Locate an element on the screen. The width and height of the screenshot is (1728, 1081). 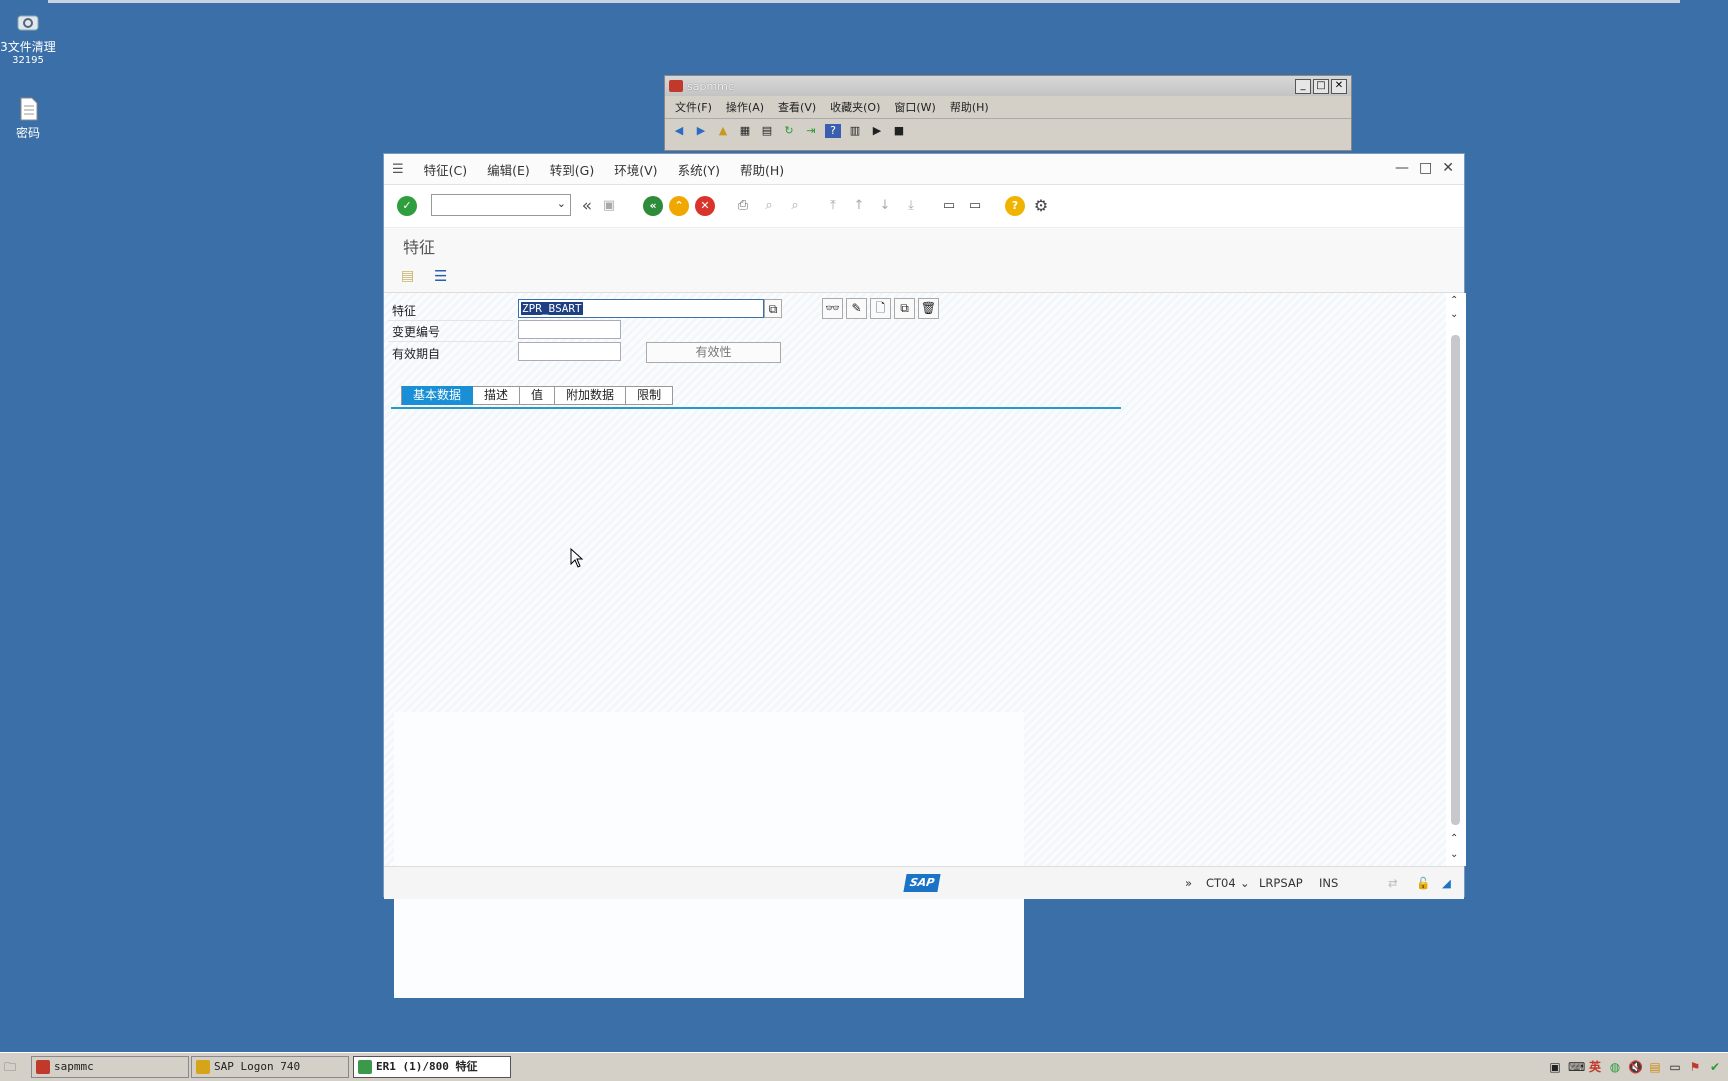
help-book-icon: ? is located at coordinates (833, 131).